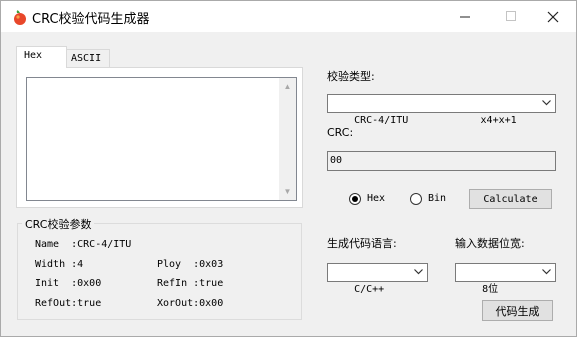  I want to click on maximize-icon, so click(510, 16).